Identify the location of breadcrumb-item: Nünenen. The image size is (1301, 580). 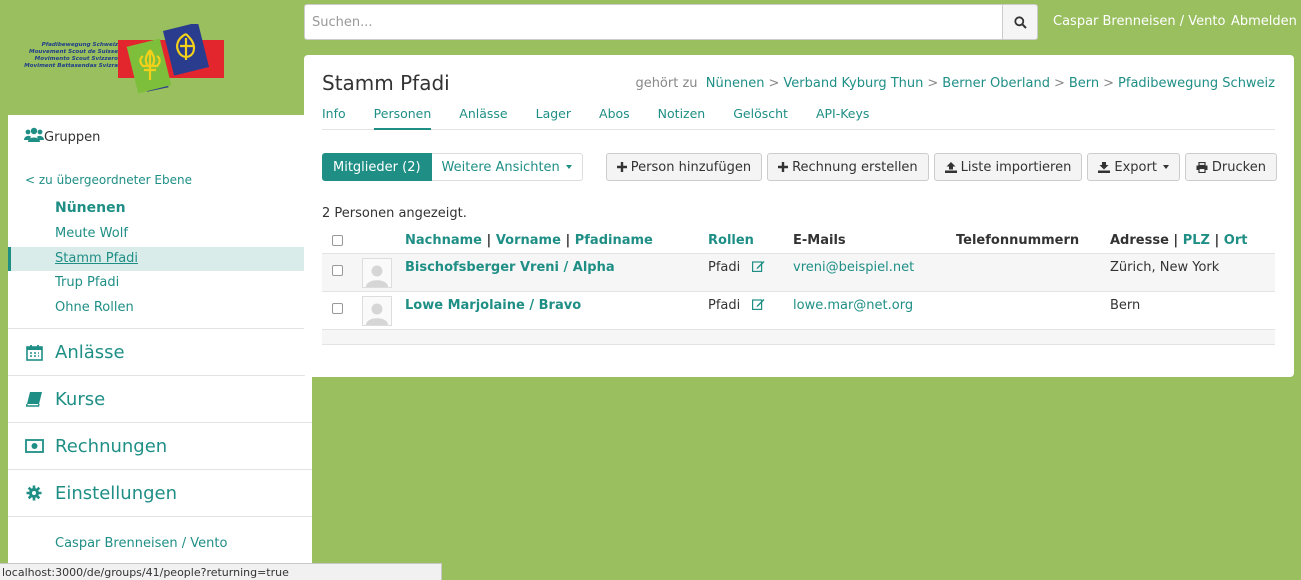
(735, 83).